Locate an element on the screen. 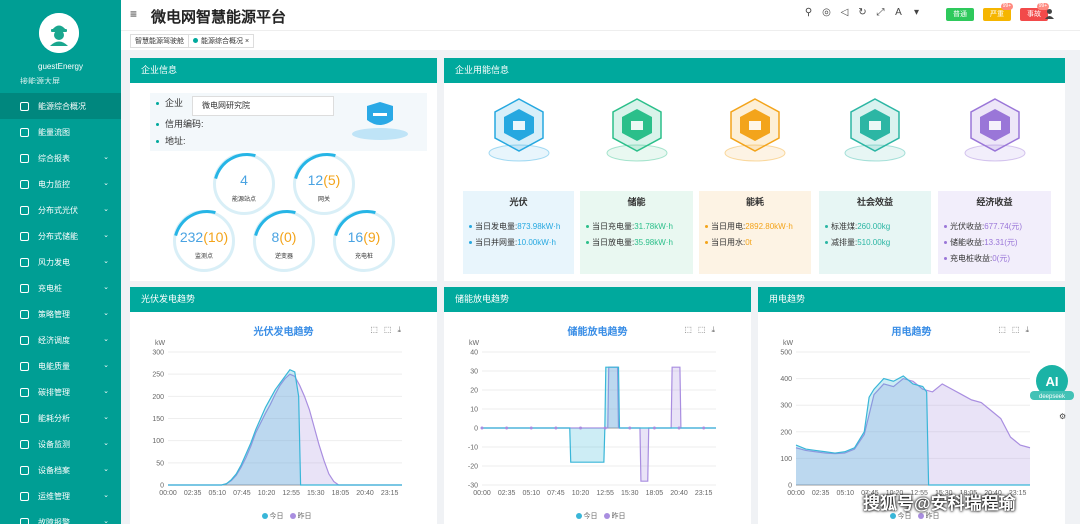  sidebar-item: 能源综合概况 is located at coordinates (60, 106).